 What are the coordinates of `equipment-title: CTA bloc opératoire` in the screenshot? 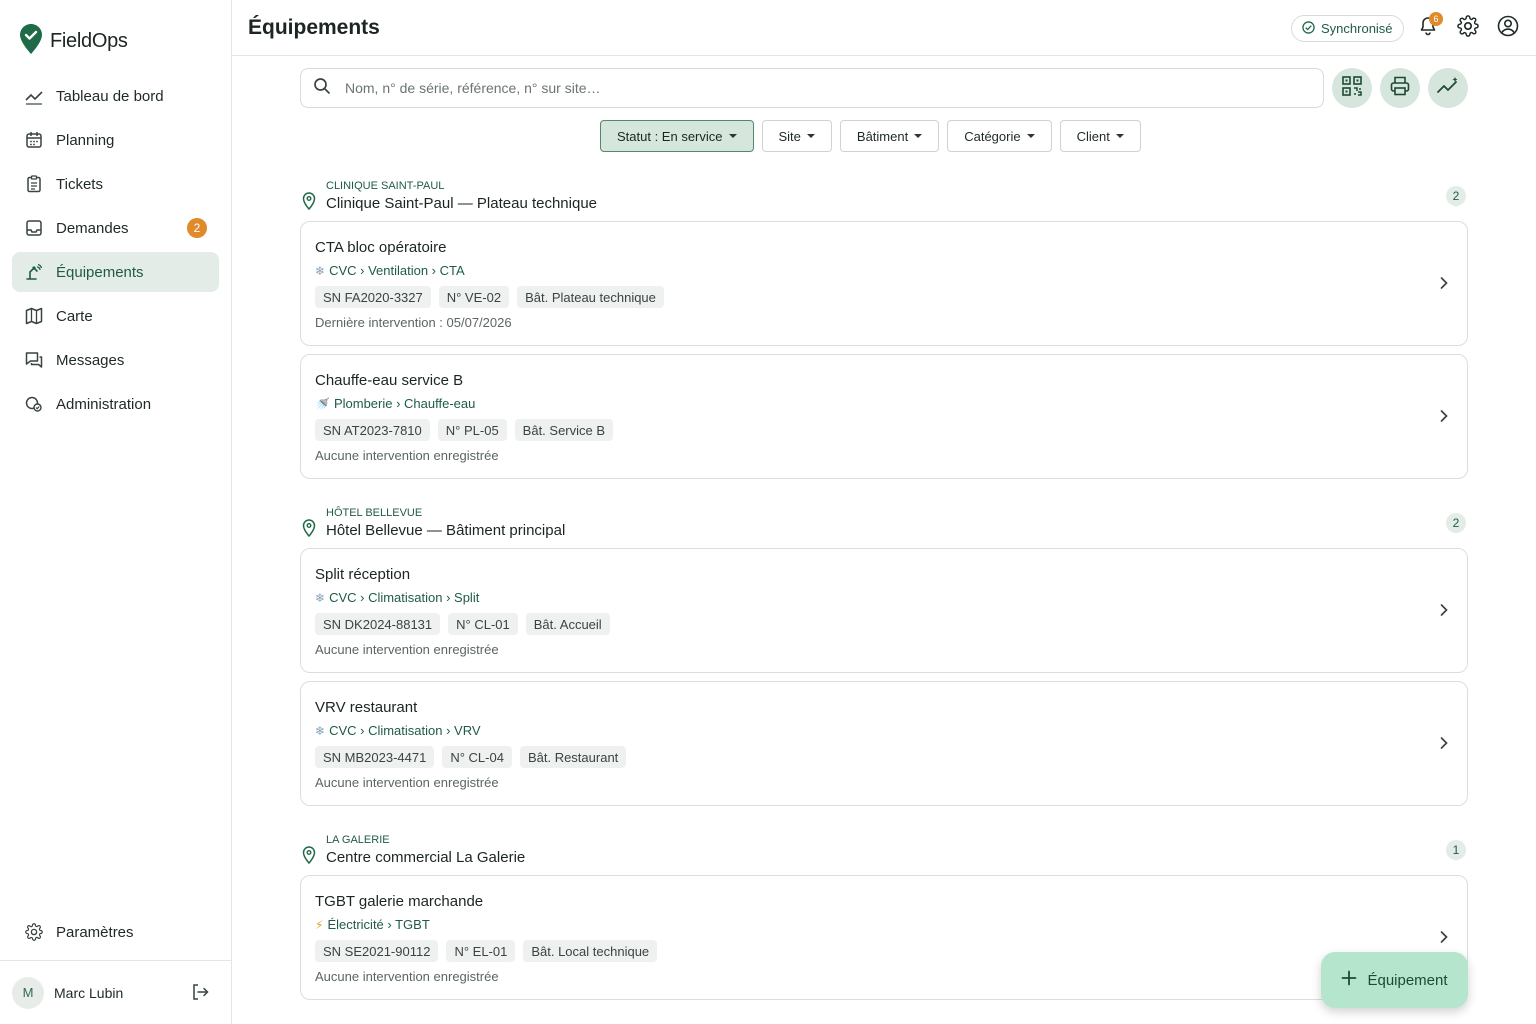 It's located at (381, 247).